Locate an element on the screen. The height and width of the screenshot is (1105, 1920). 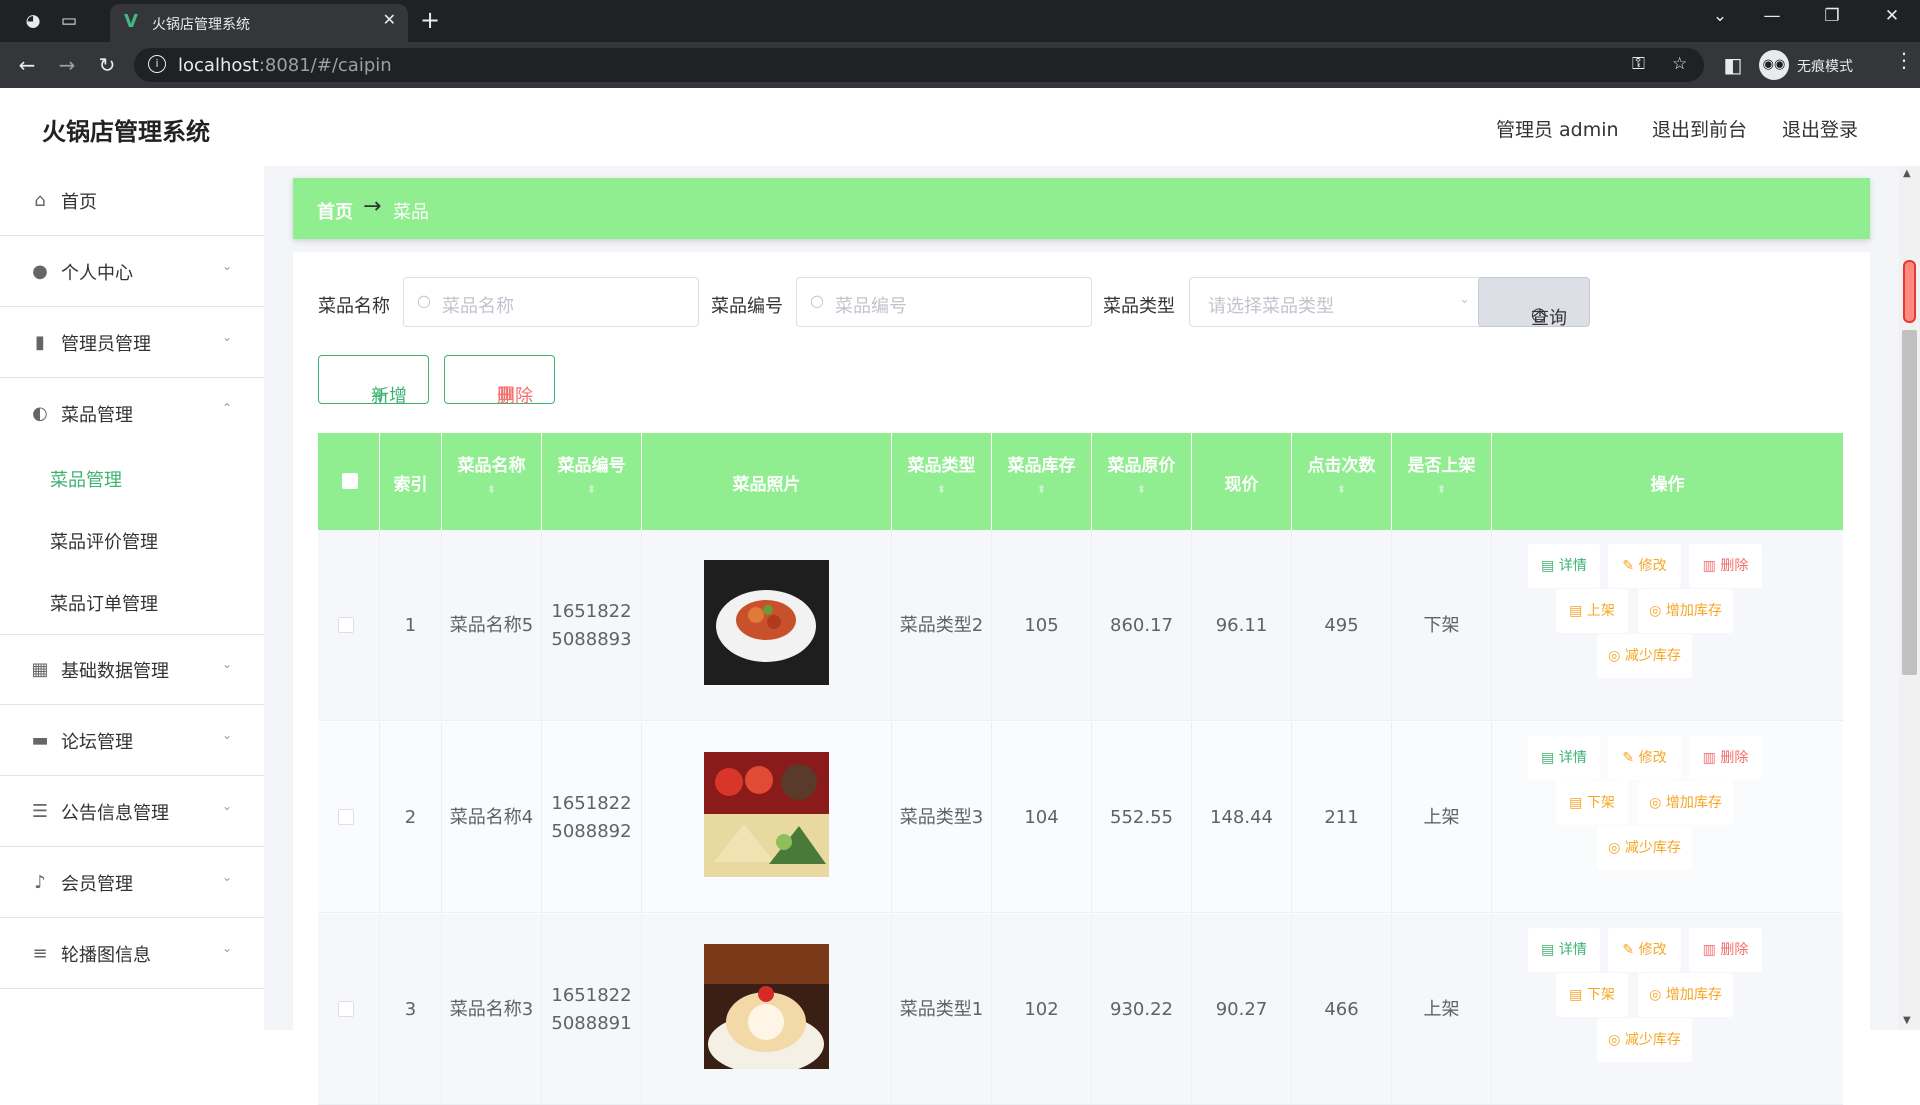
sidebar-item-label: 菜品管理 is located at coordinates (97, 415).